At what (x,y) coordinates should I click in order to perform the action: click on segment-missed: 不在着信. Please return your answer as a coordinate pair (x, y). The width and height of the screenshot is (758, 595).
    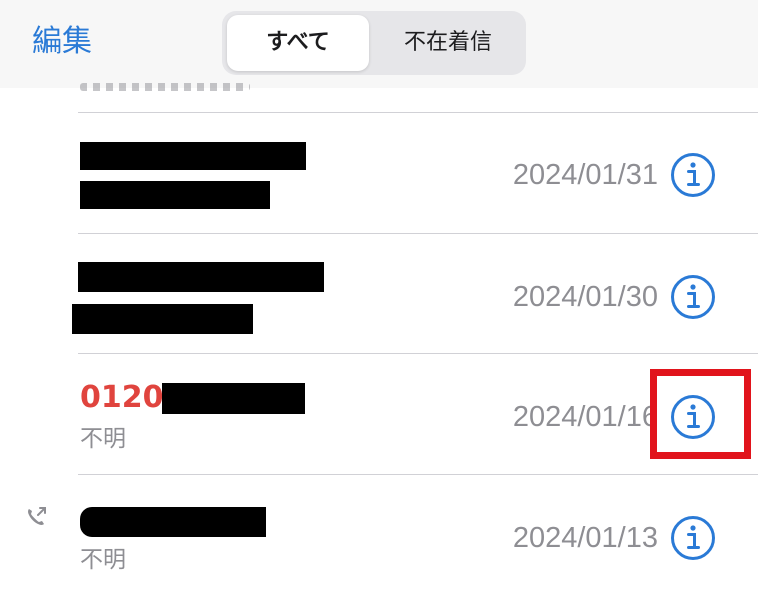
    Looking at the image, I should click on (448, 43).